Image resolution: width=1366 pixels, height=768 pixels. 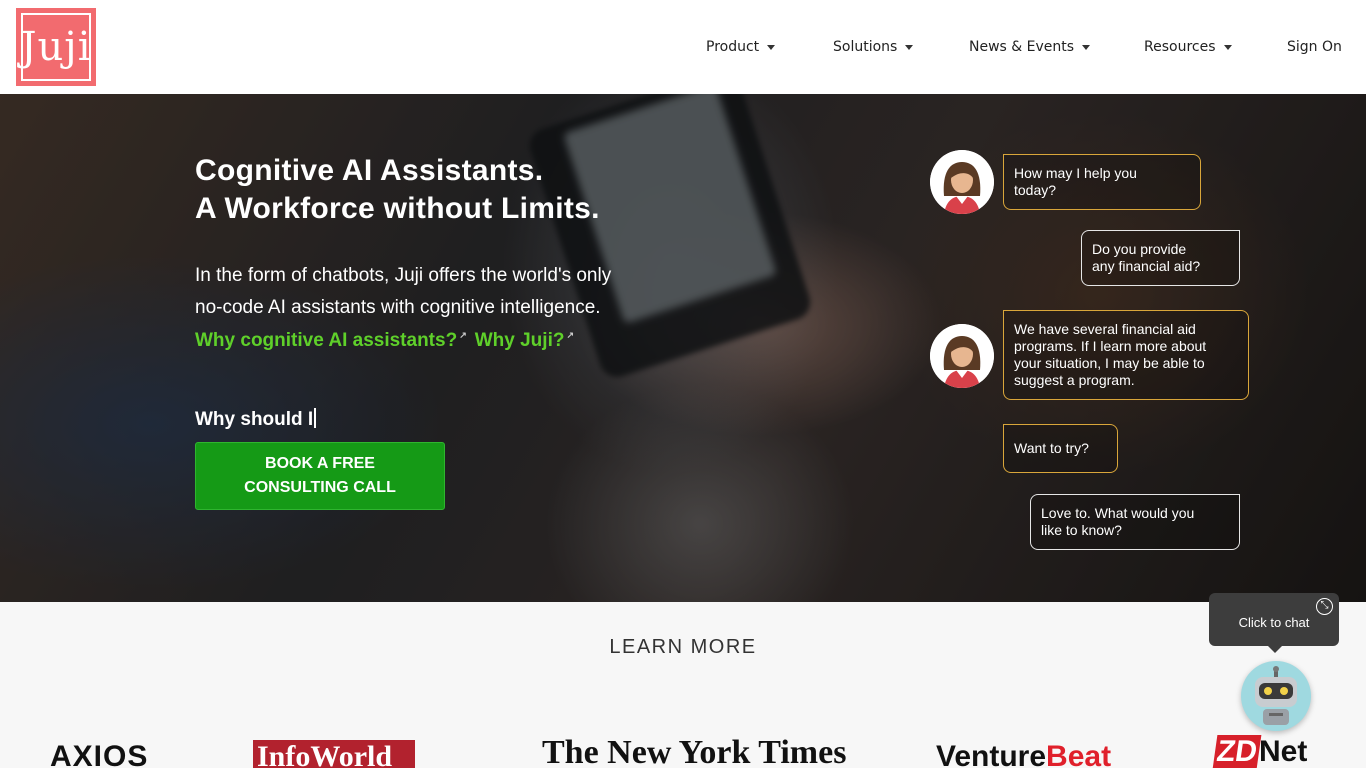 I want to click on cta-line2: CONSULTING CALL, so click(x=320, y=487).